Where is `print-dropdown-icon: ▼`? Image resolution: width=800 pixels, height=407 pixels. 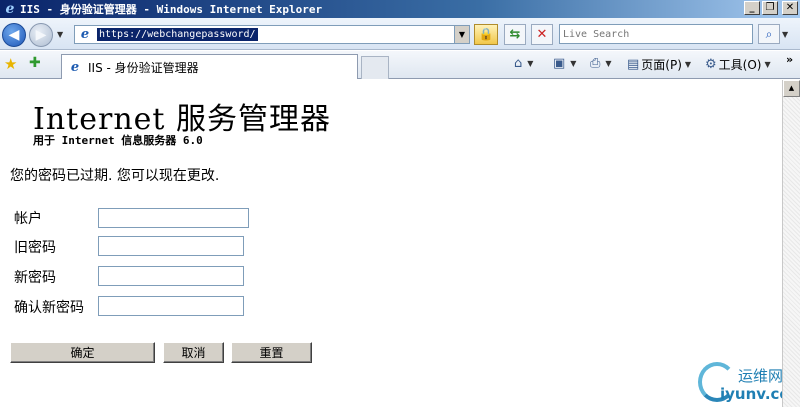 print-dropdown-icon: ▼ is located at coordinates (608, 63).